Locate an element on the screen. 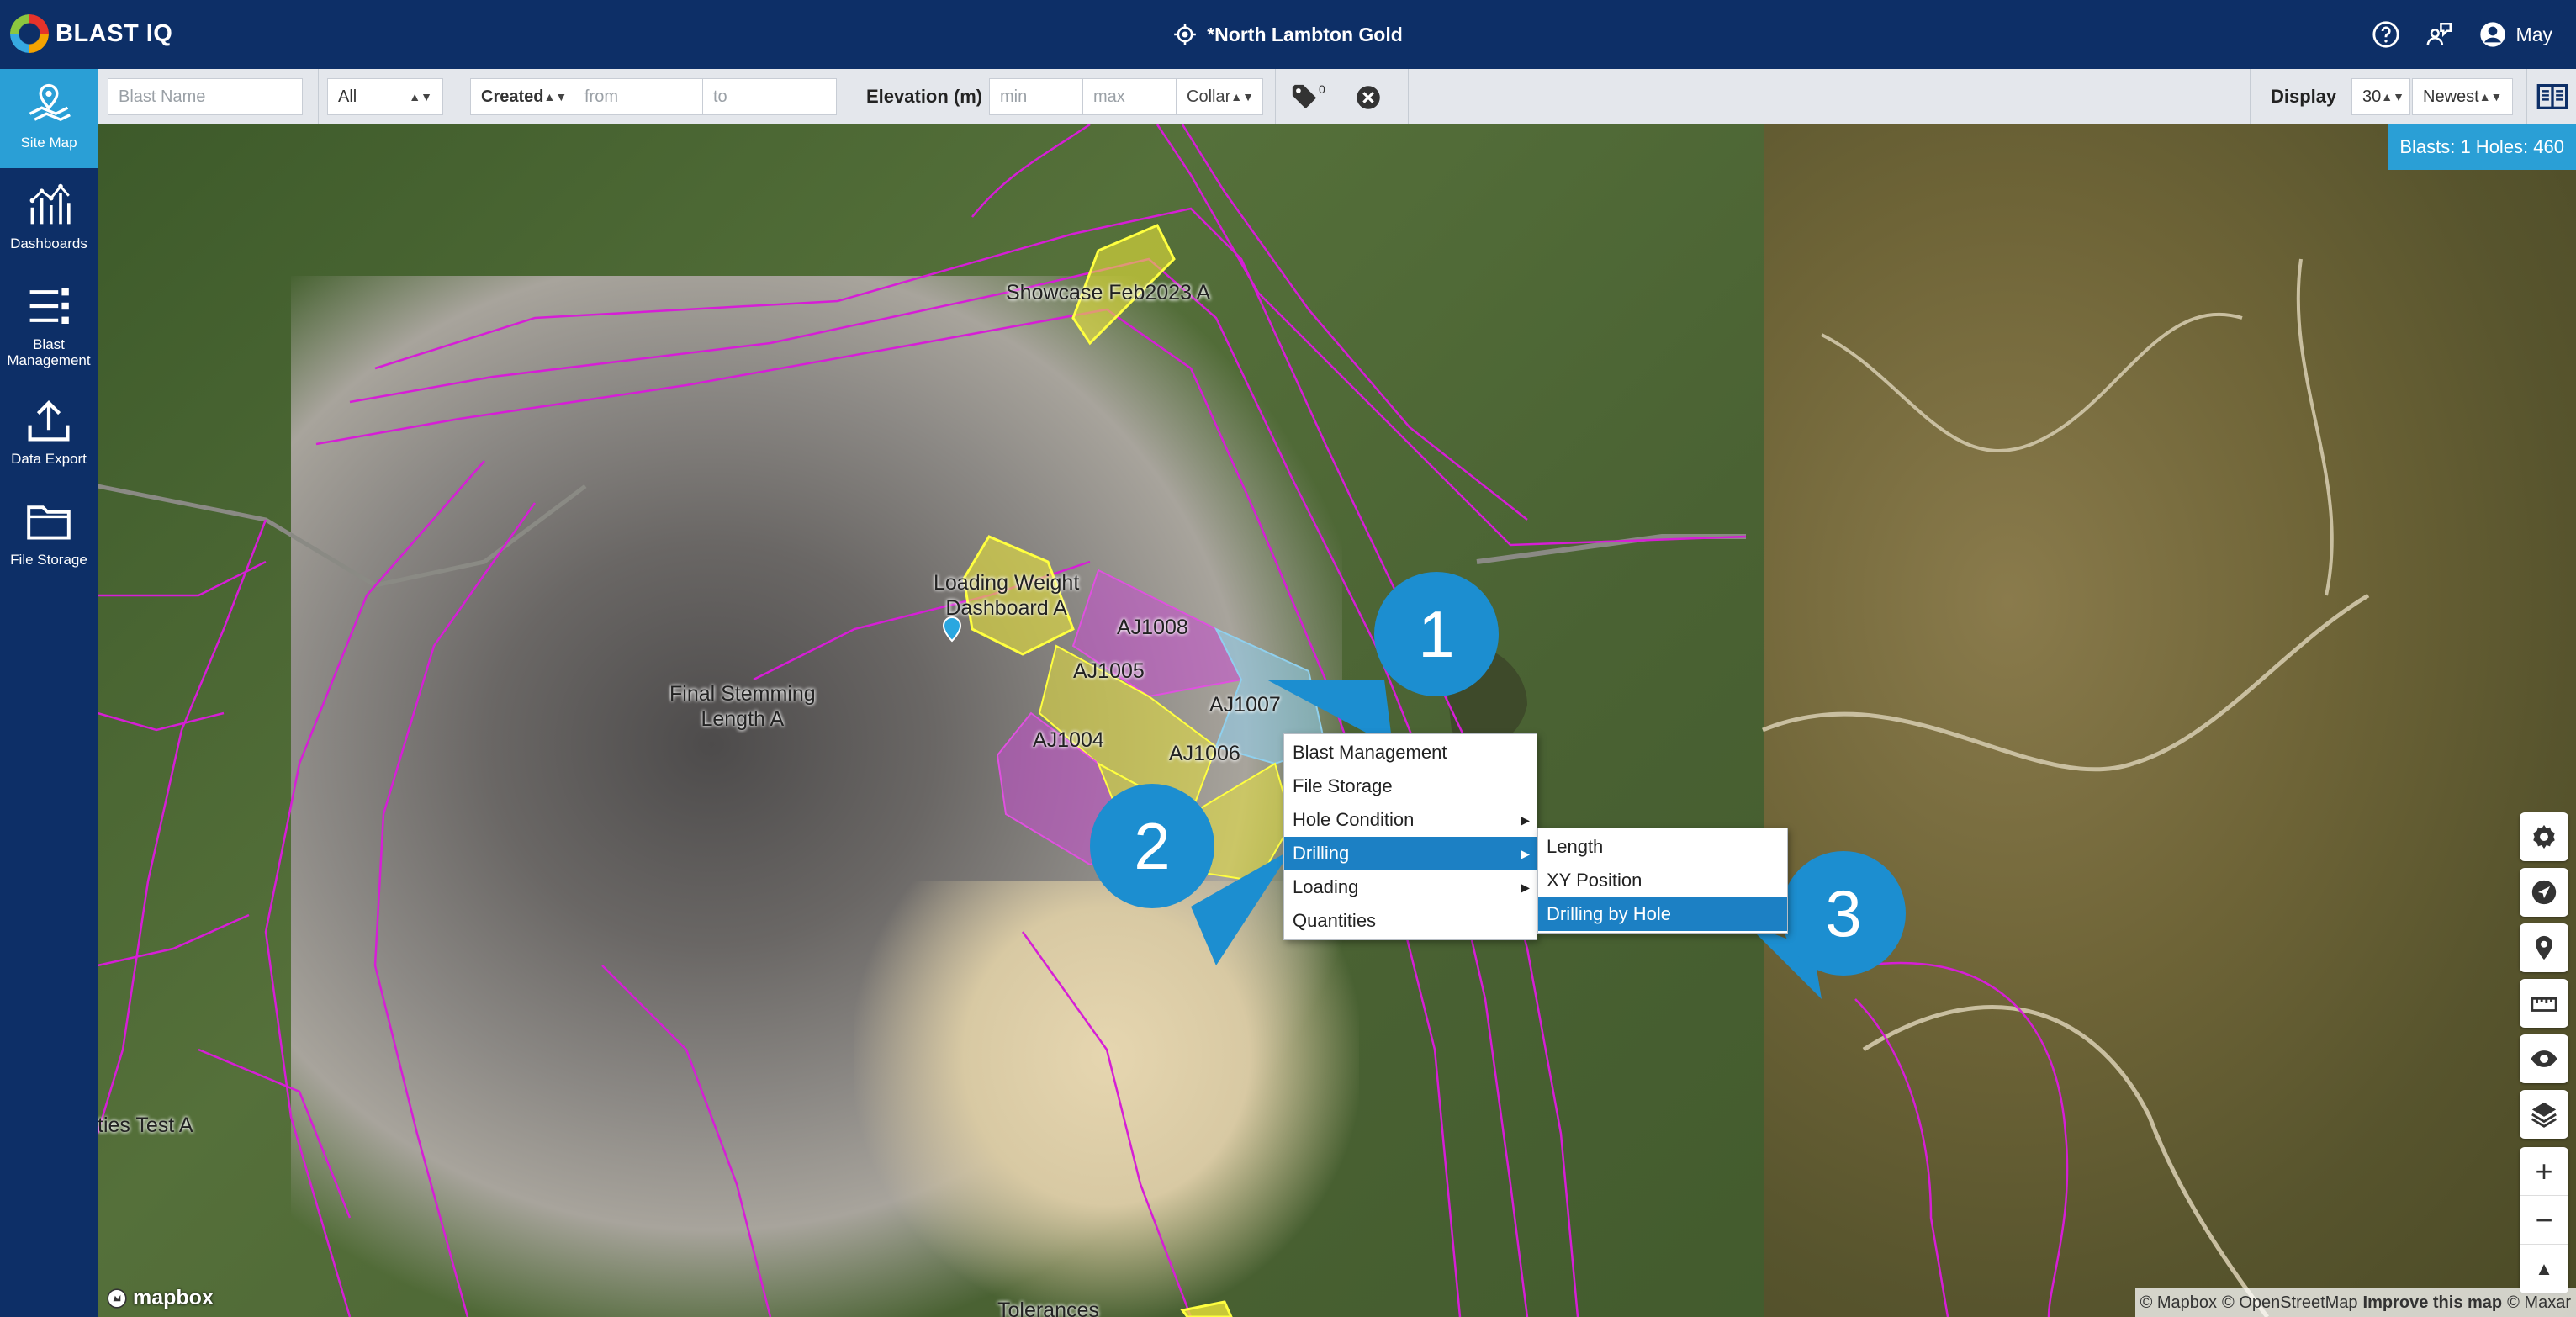 This screenshot has width=2576, height=1317. mapbox-logo: mapbox is located at coordinates (160, 1298).